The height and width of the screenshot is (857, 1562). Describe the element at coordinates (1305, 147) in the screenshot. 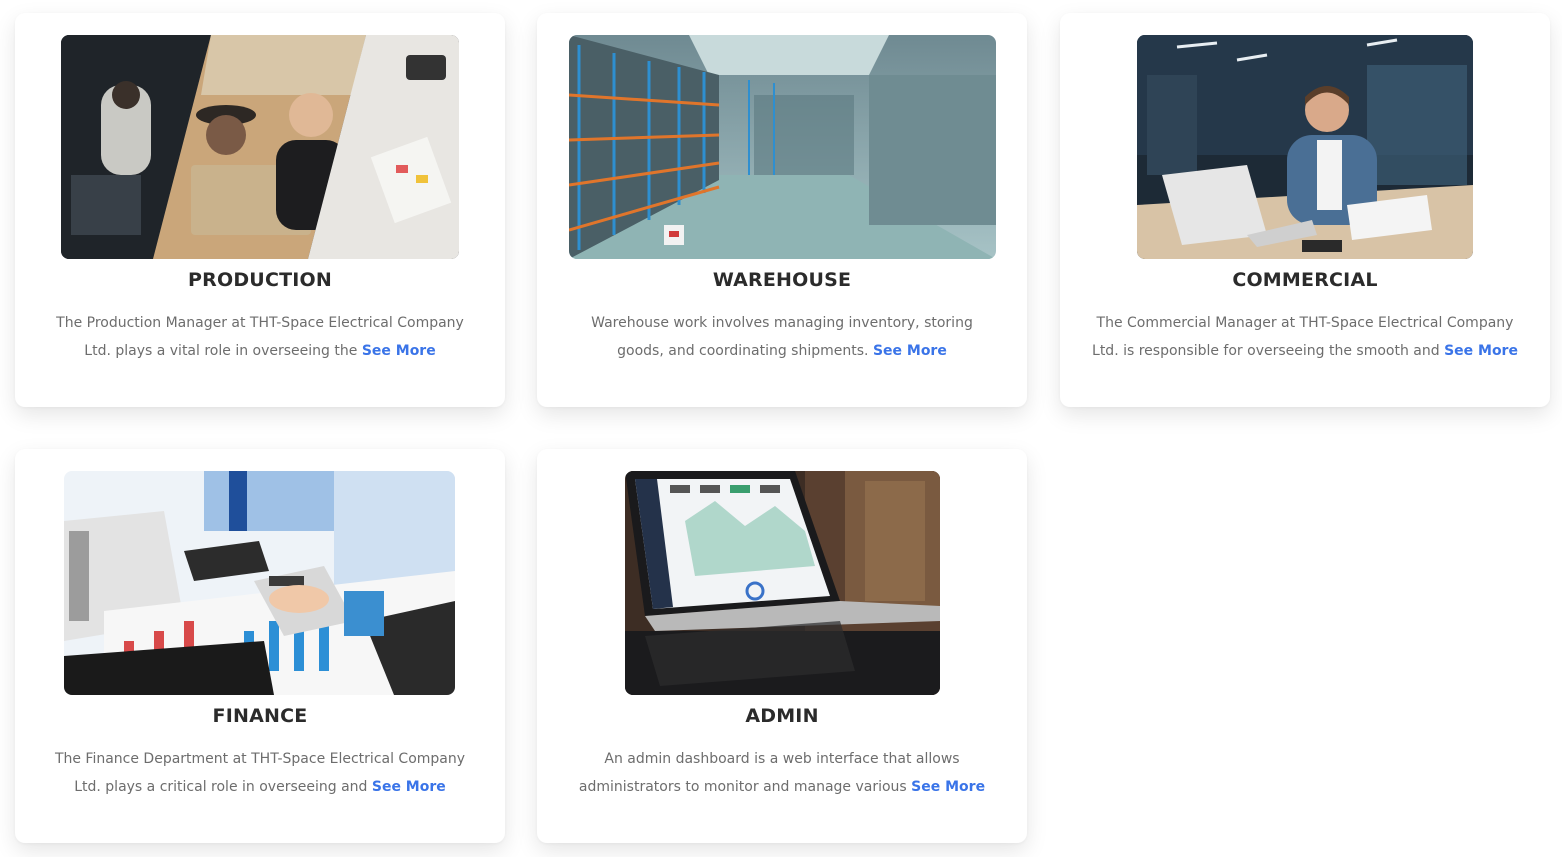

I see `laptop-office-image` at that location.